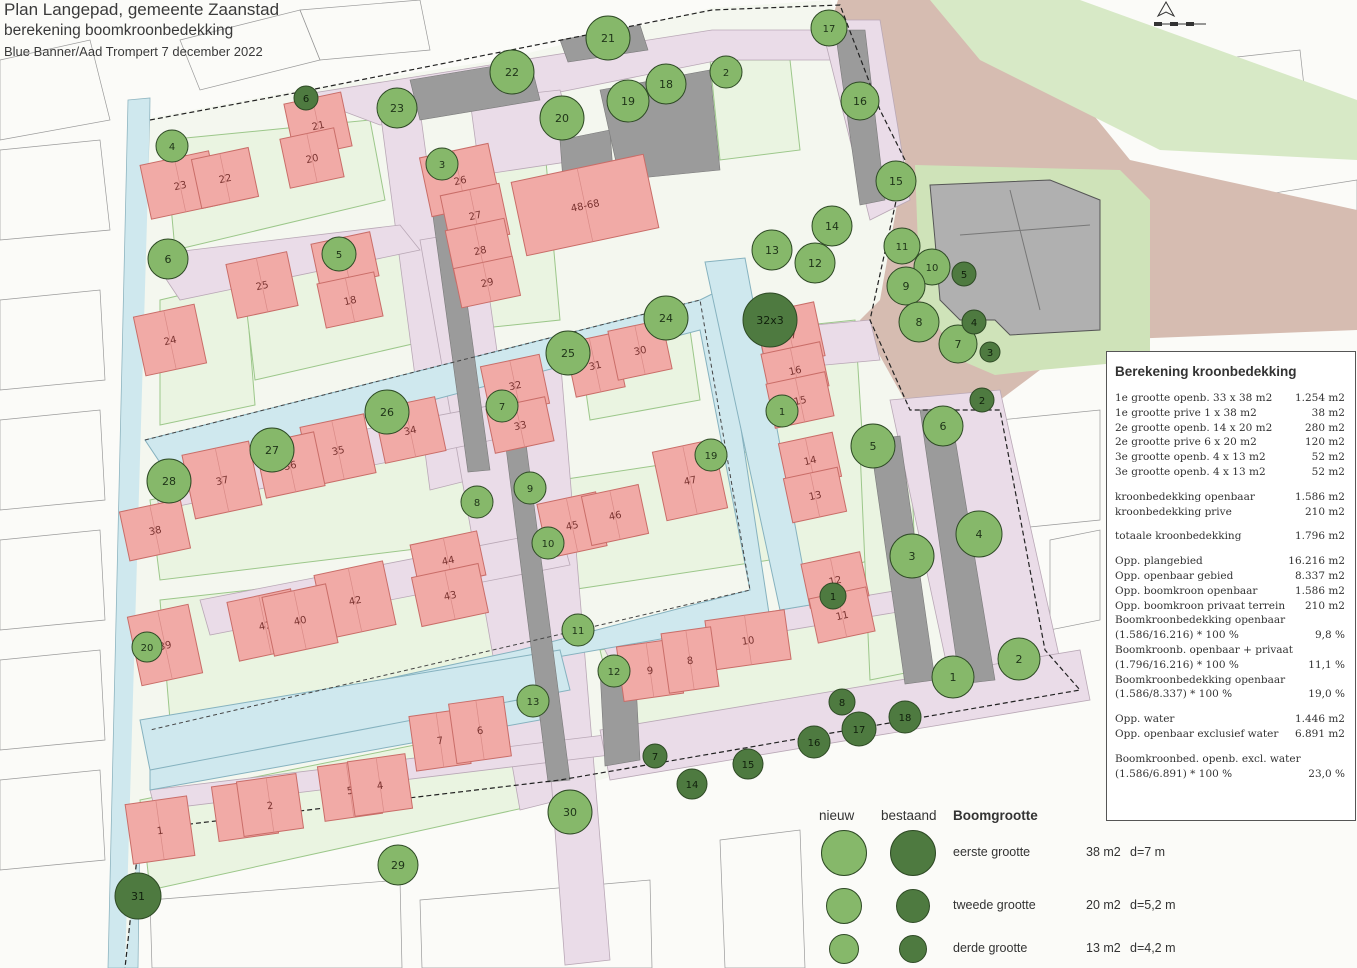 This screenshot has height=968, width=1357. Describe the element at coordinates (974, 322) in the screenshot. I see `existing-tree: 4` at that location.